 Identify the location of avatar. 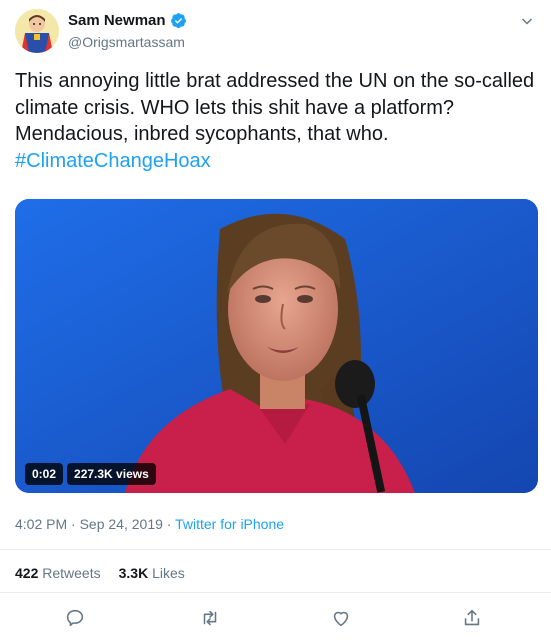
(37, 31).